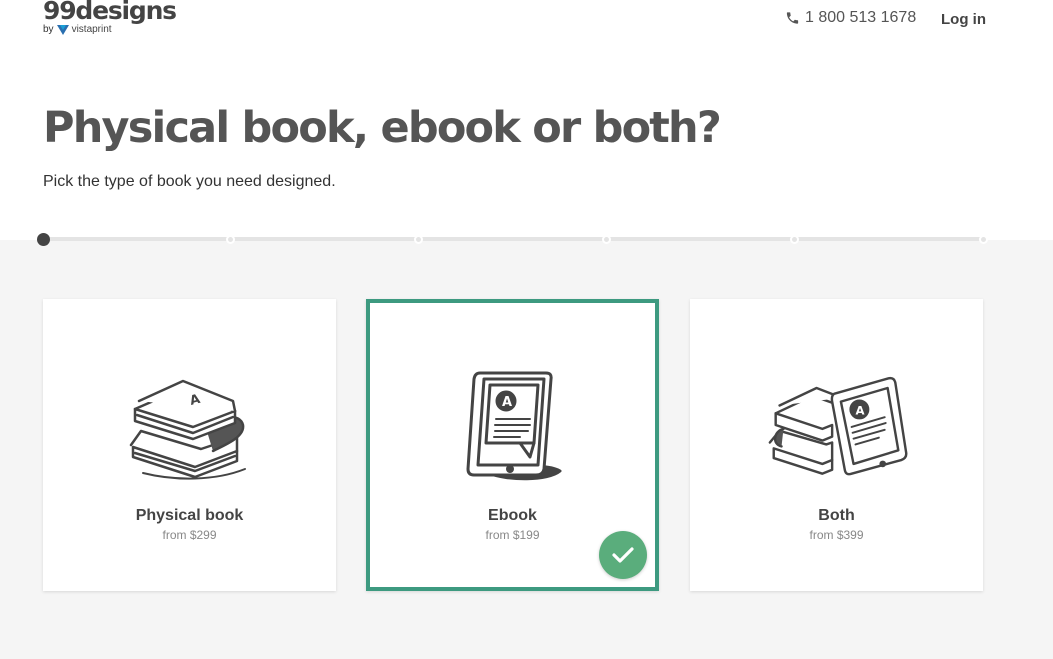  What do you see at coordinates (513, 426) in the screenshot?
I see `ebook-reader-icon: A` at bounding box center [513, 426].